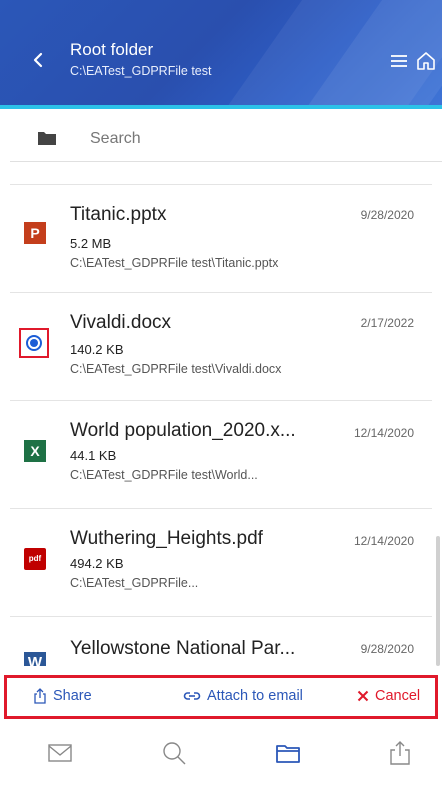 This screenshot has height=788, width=442. Describe the element at coordinates (118, 214) in the screenshot. I see `file-name: Titanic.pptx` at that location.